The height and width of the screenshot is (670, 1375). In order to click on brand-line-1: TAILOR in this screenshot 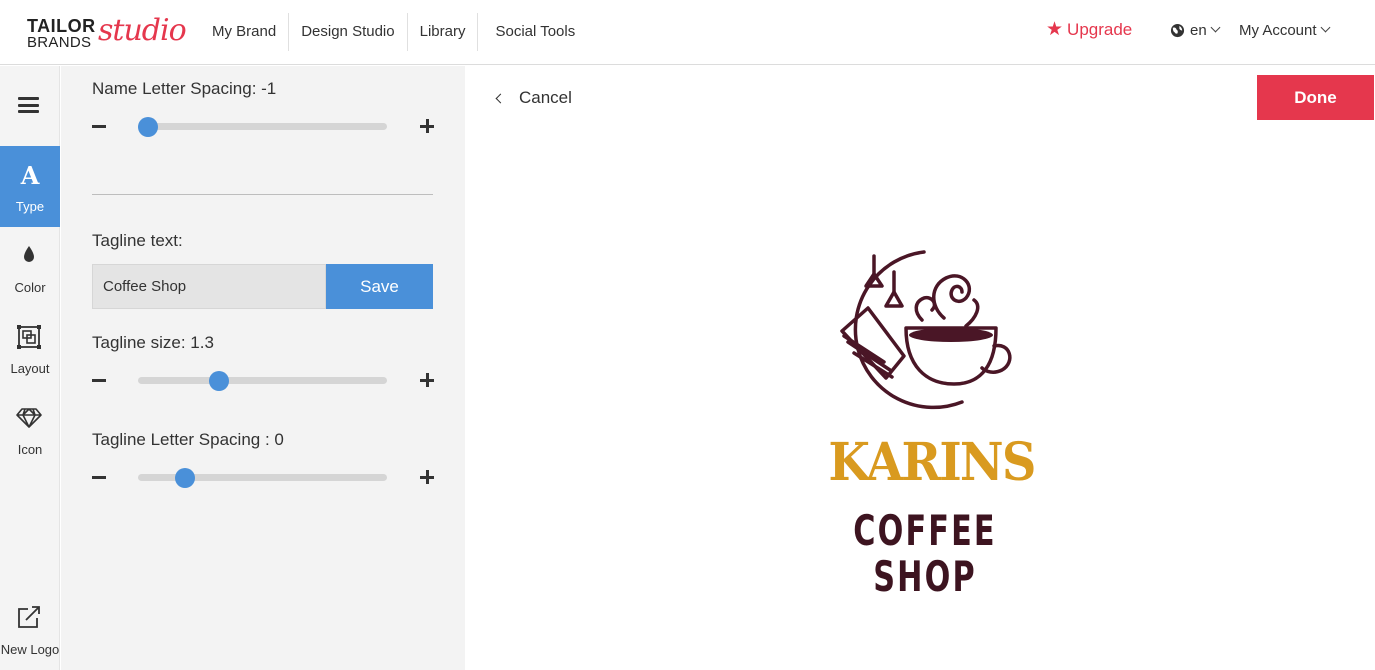, I will do `click(61, 26)`.